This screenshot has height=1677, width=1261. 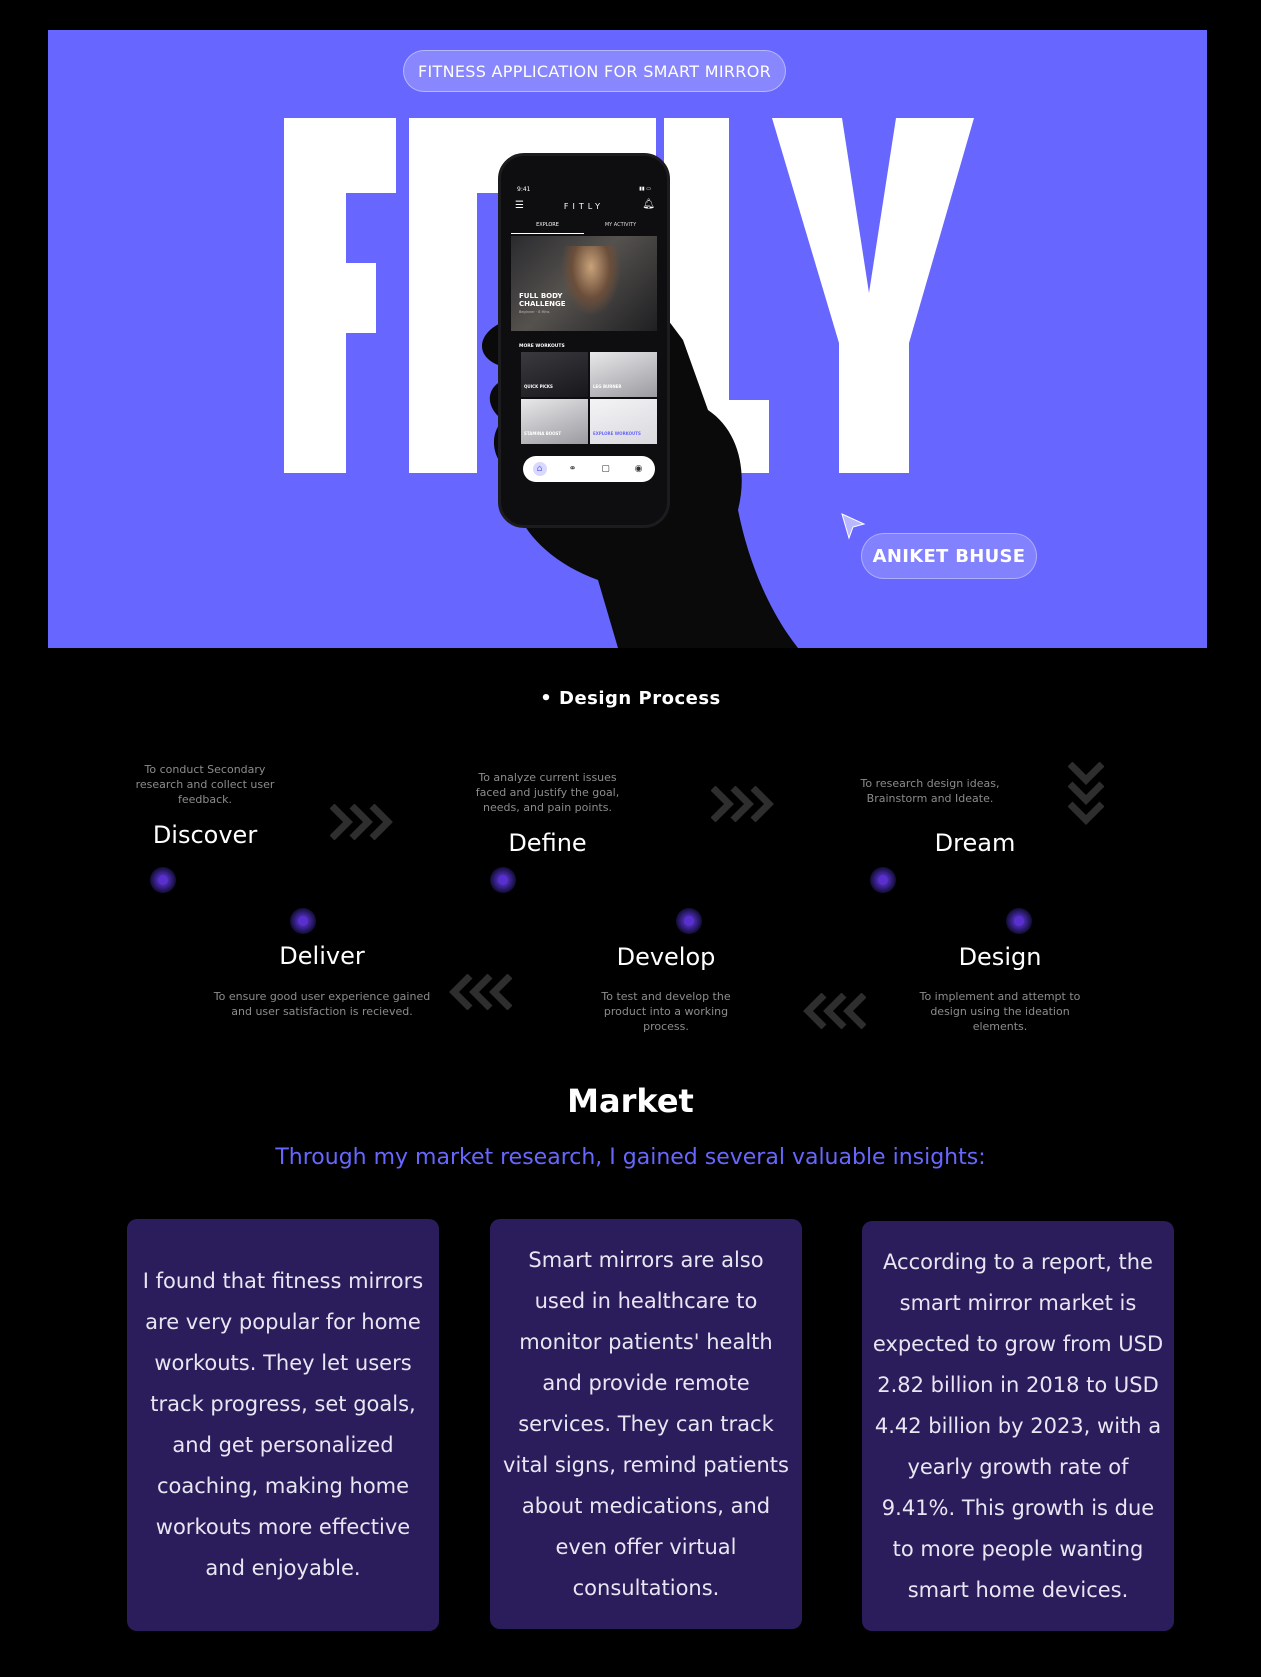 What do you see at coordinates (542, 300) in the screenshot?
I see `featured-workout-title: FULL BODY CHALLENGE` at bounding box center [542, 300].